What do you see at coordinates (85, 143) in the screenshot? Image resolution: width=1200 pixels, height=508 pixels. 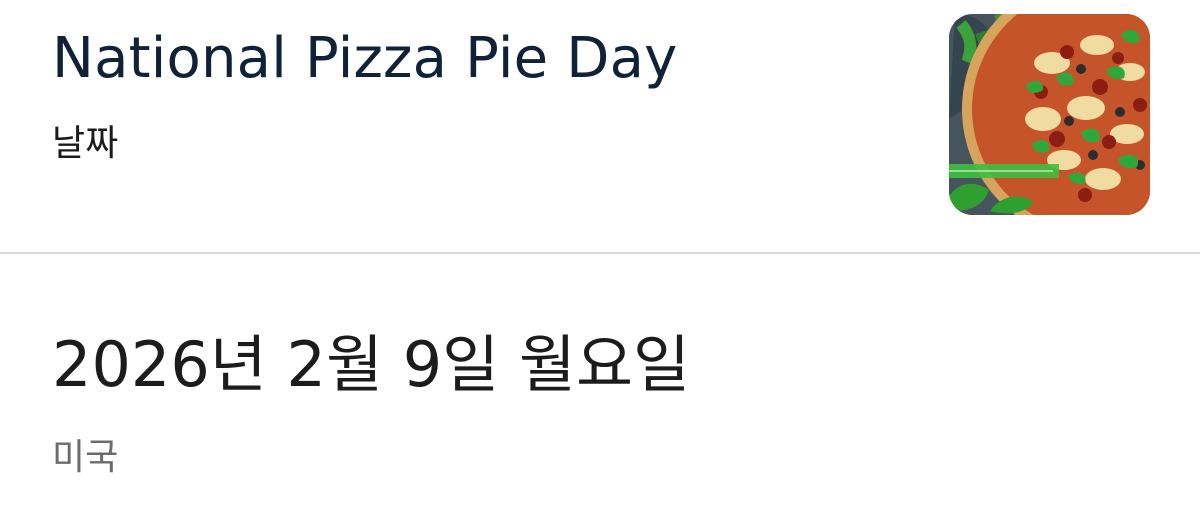 I see `date-label: 날짜` at bounding box center [85, 143].